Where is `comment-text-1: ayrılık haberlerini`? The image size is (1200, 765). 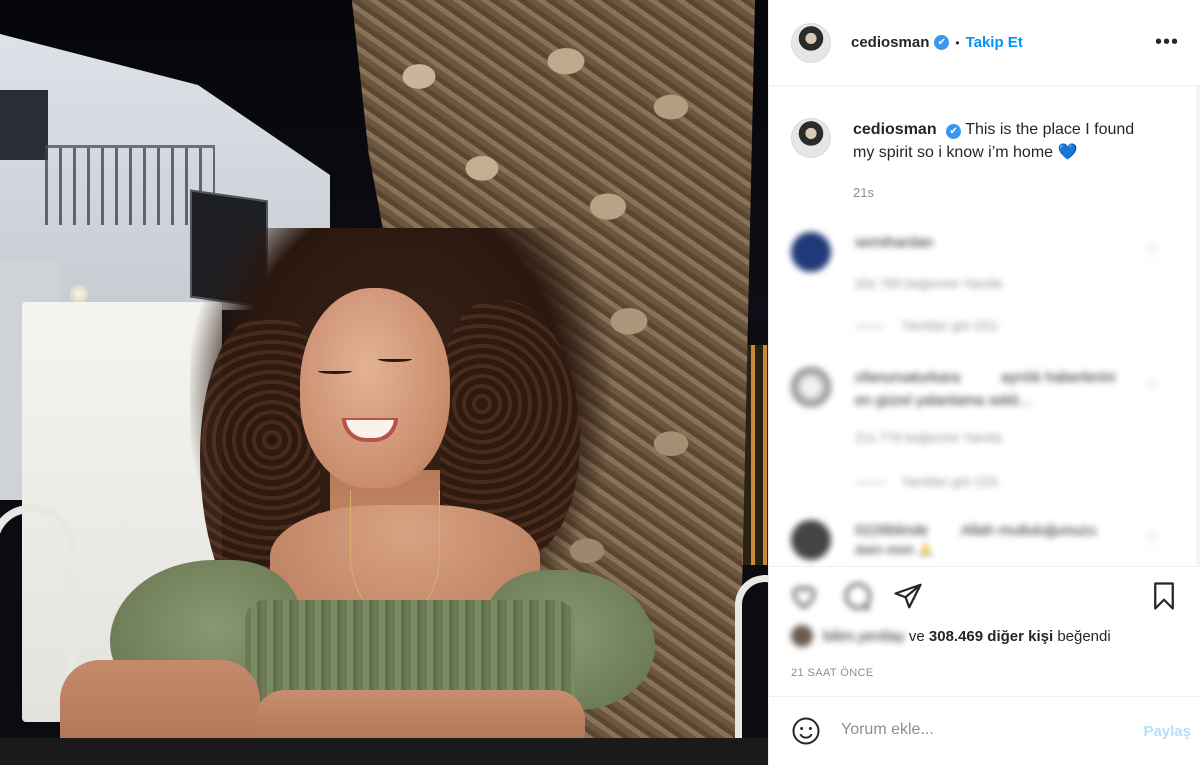 comment-text-1: ayrılık haberlerini is located at coordinates (1058, 377).